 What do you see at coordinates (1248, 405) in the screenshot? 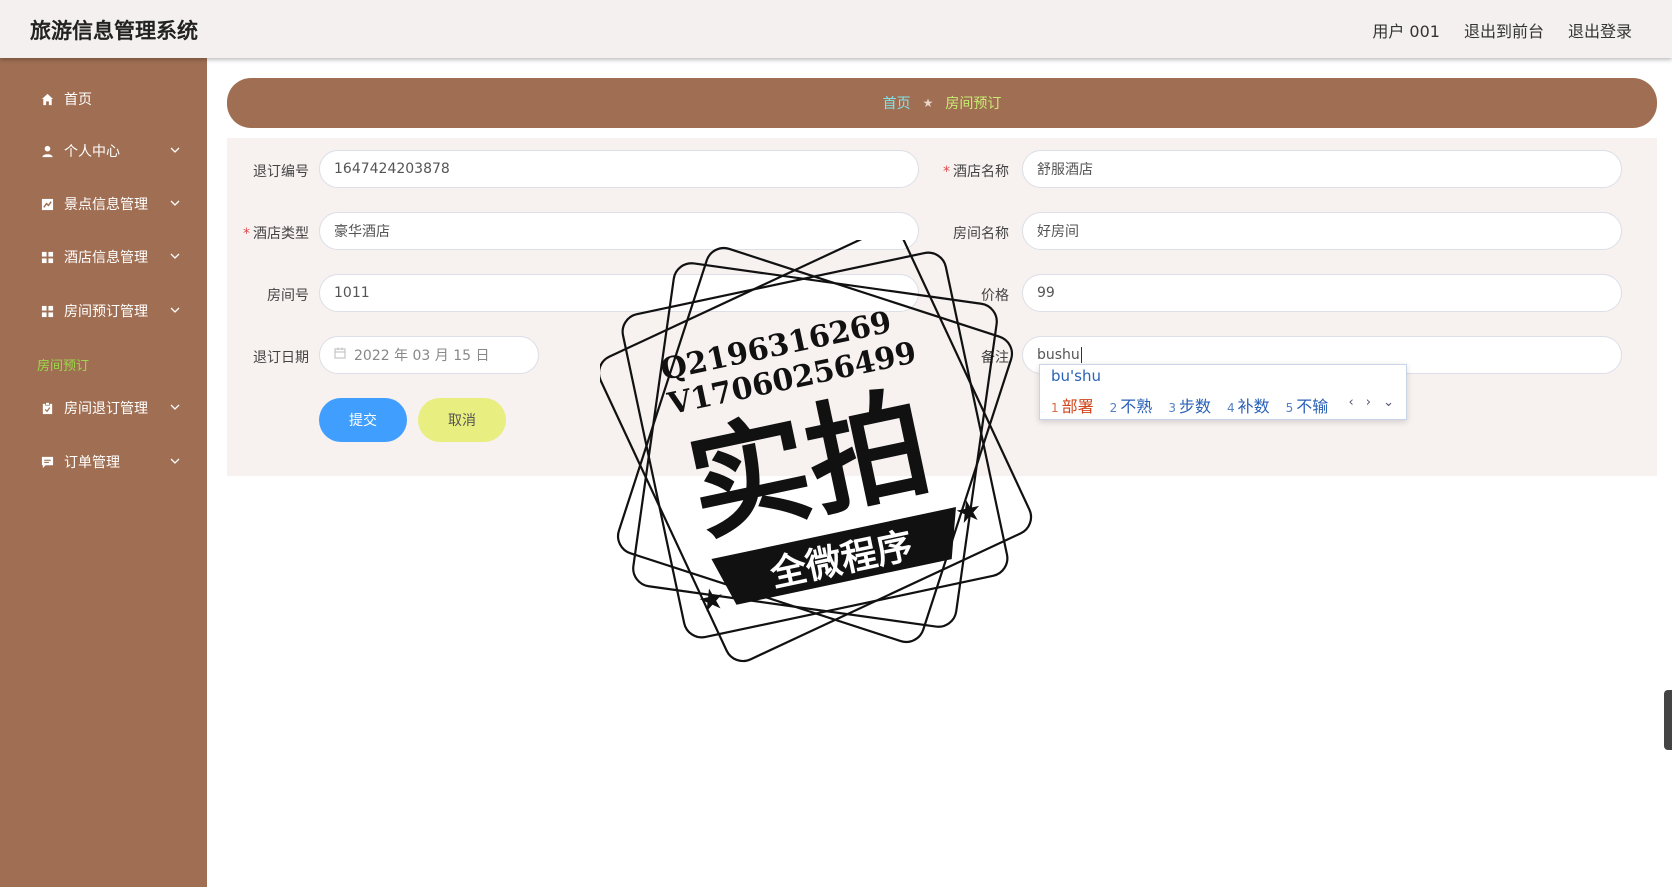
I see `ime-candidate: 4 补数` at bounding box center [1248, 405].